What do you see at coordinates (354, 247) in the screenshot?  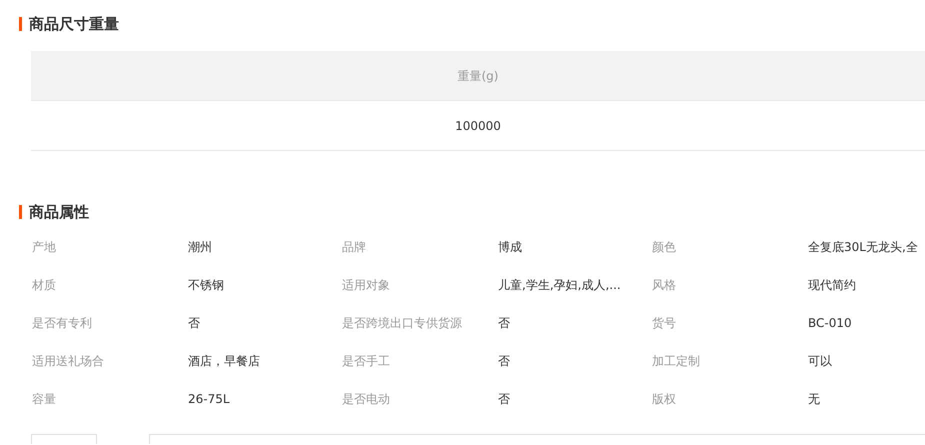 I see `attribute-label: 品牌` at bounding box center [354, 247].